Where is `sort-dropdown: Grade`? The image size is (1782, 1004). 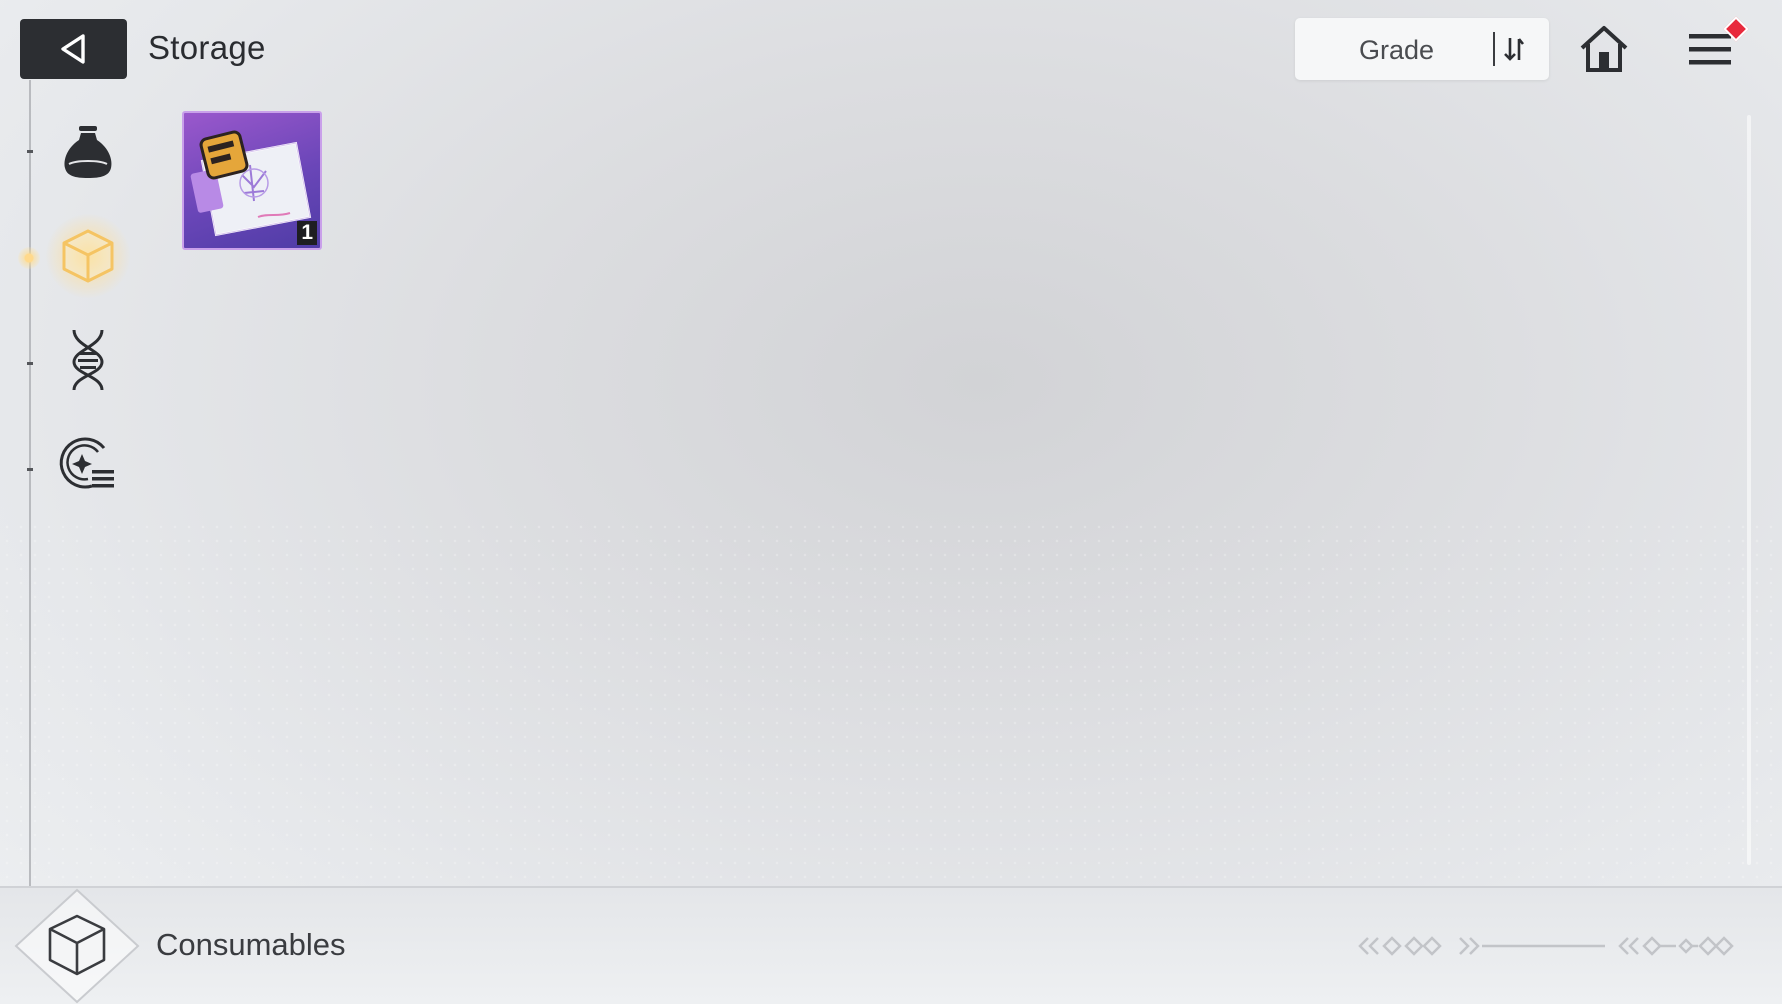 sort-dropdown: Grade is located at coordinates (1422, 49).